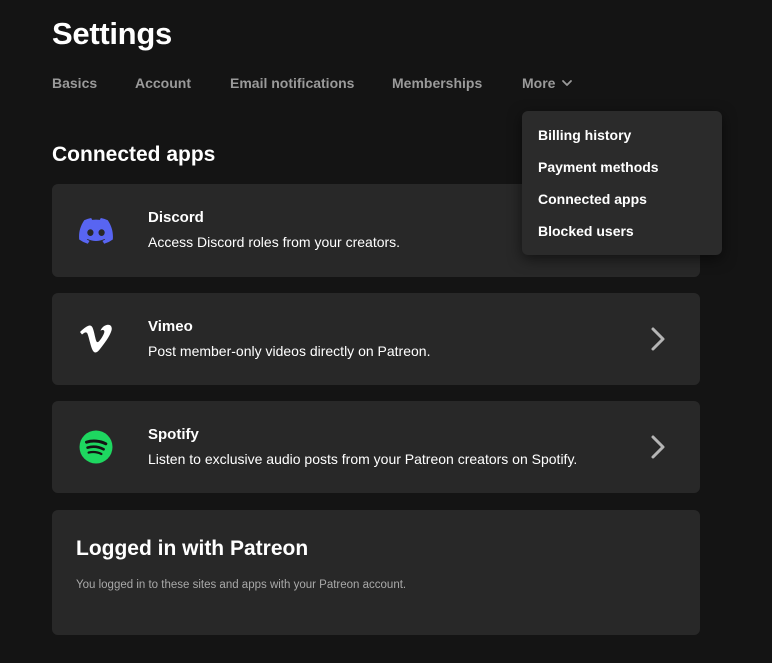  Describe the element at coordinates (74, 83) in the screenshot. I see `tab-basics: Basics` at that location.